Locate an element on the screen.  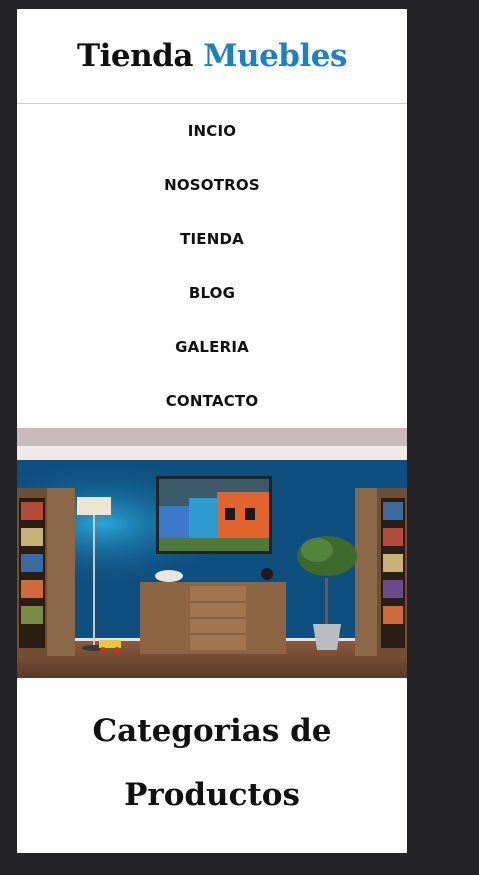
nav-item-blog: BLOG is located at coordinates (212, 293).